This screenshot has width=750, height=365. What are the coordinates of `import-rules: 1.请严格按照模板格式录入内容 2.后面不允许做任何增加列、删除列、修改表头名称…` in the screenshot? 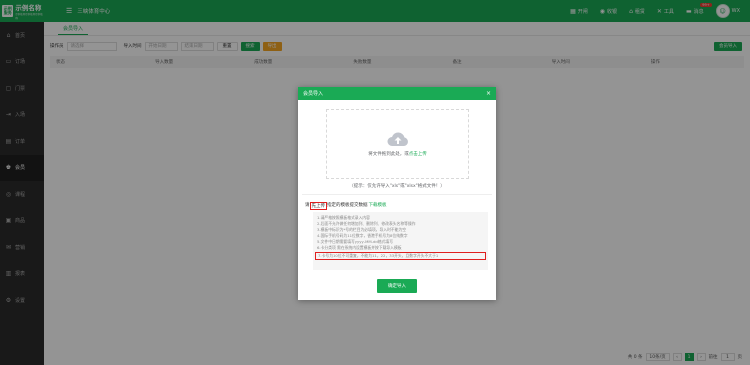 It's located at (400, 241).